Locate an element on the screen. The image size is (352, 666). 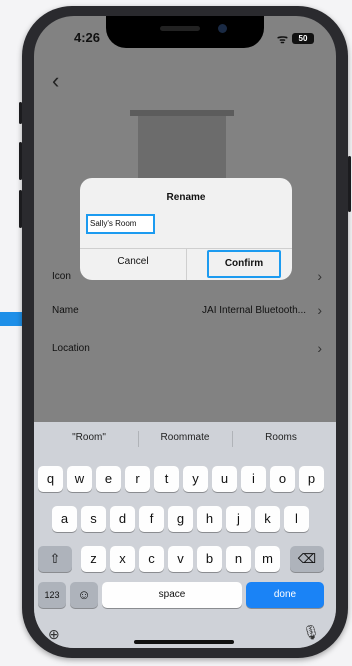
suggestion-3: Rooms is located at coordinates (281, 437).